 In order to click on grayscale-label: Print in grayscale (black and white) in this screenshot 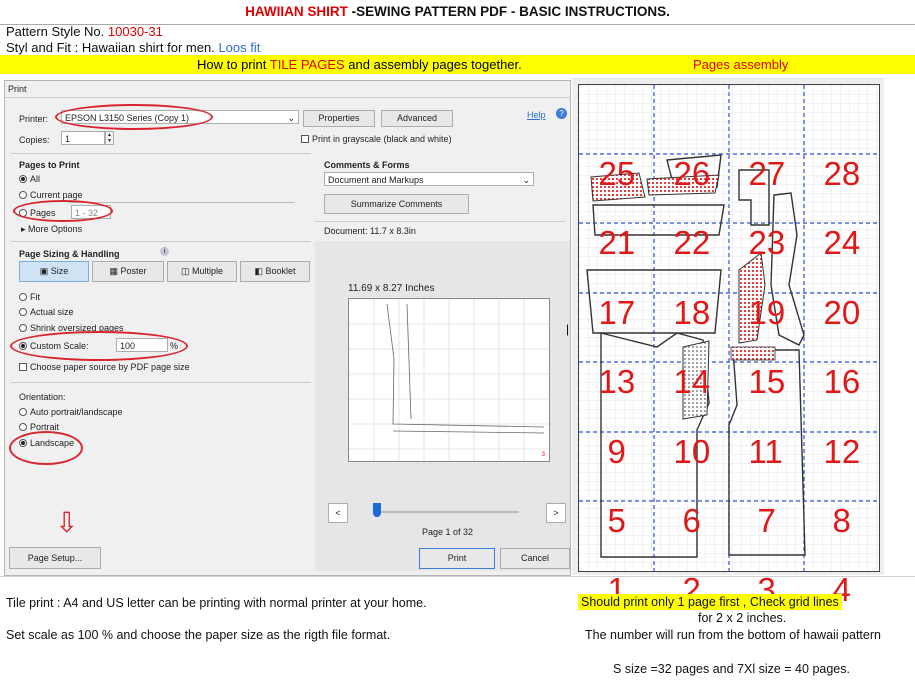, I will do `click(382, 139)`.